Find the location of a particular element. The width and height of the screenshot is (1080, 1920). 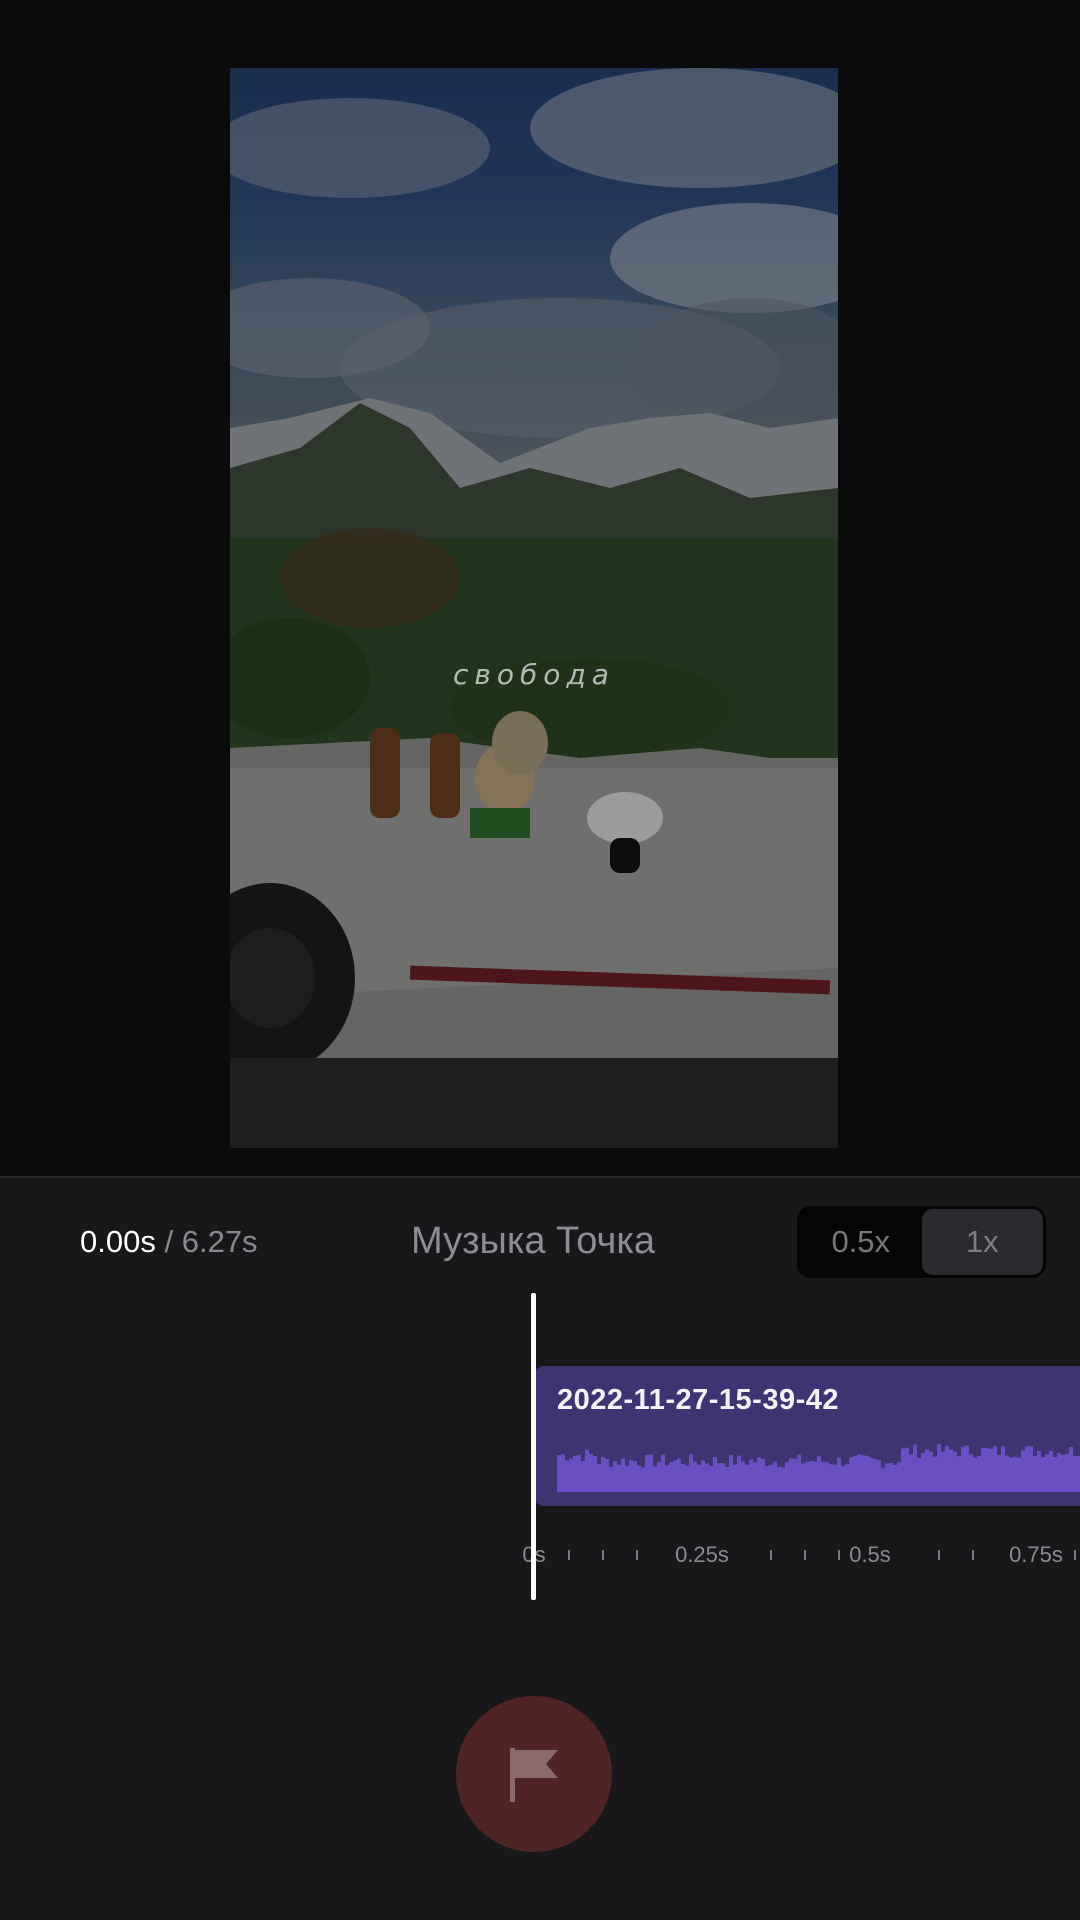

speed-option-1x: 1x is located at coordinates (982, 1242).